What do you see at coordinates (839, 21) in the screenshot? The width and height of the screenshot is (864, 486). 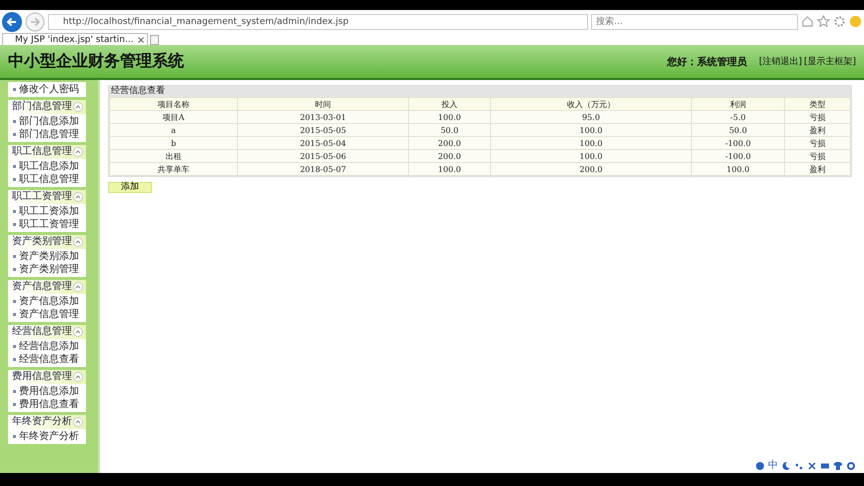 I see `settings-icon` at bounding box center [839, 21].